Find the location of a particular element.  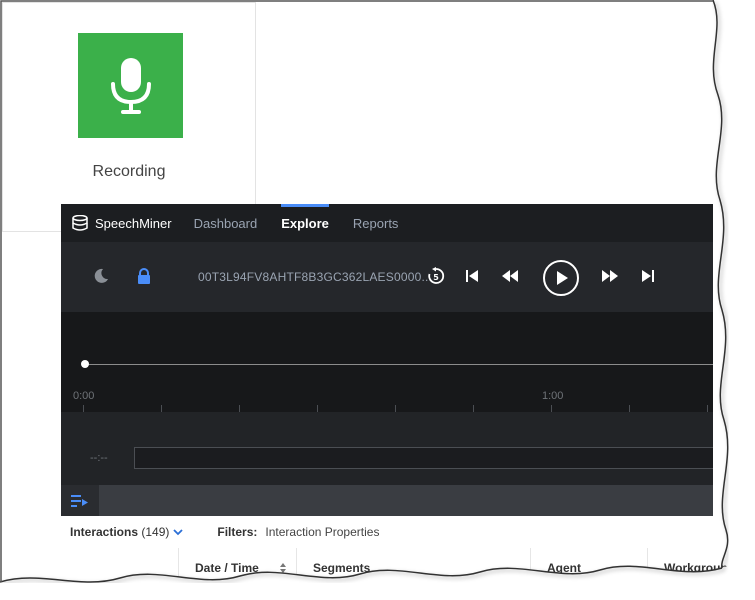

column-header-select is located at coordinates (119, 568).